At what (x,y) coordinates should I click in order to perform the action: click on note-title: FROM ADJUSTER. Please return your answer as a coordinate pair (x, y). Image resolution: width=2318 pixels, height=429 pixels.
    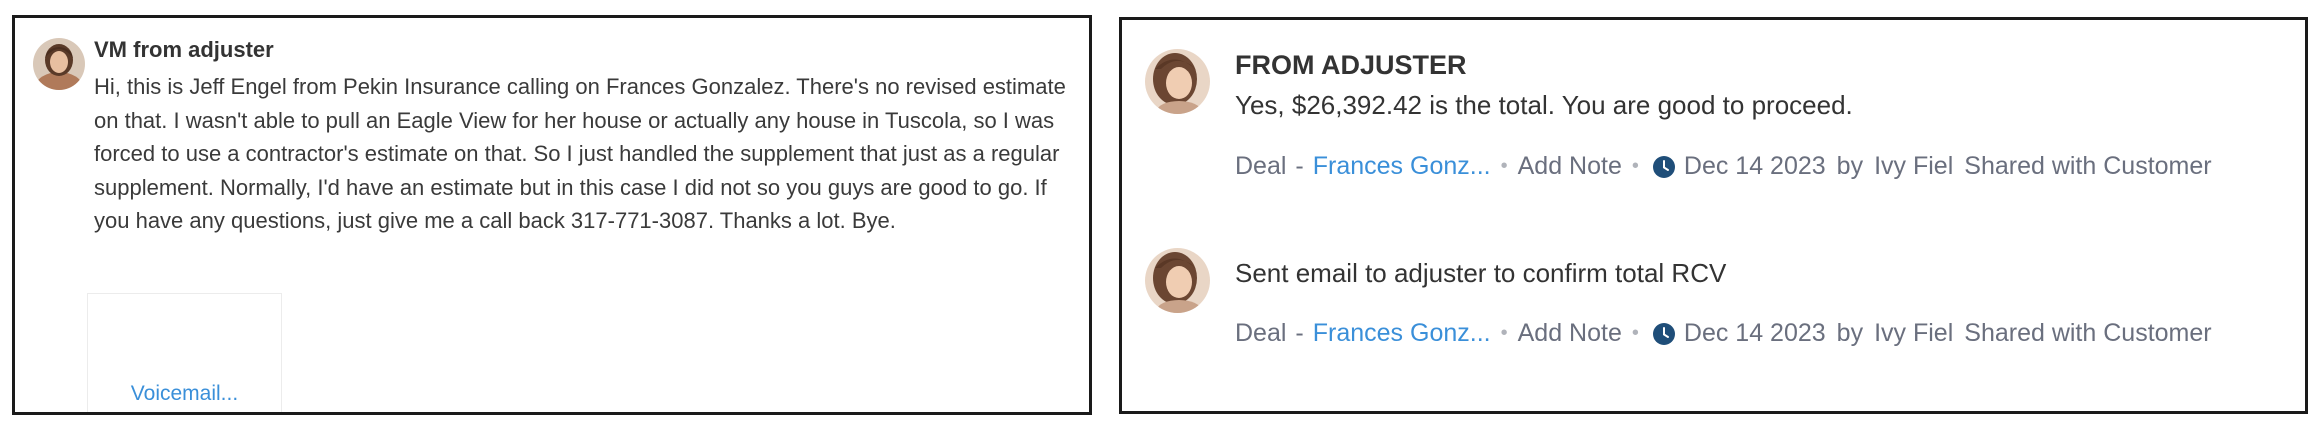
    Looking at the image, I should click on (1351, 65).